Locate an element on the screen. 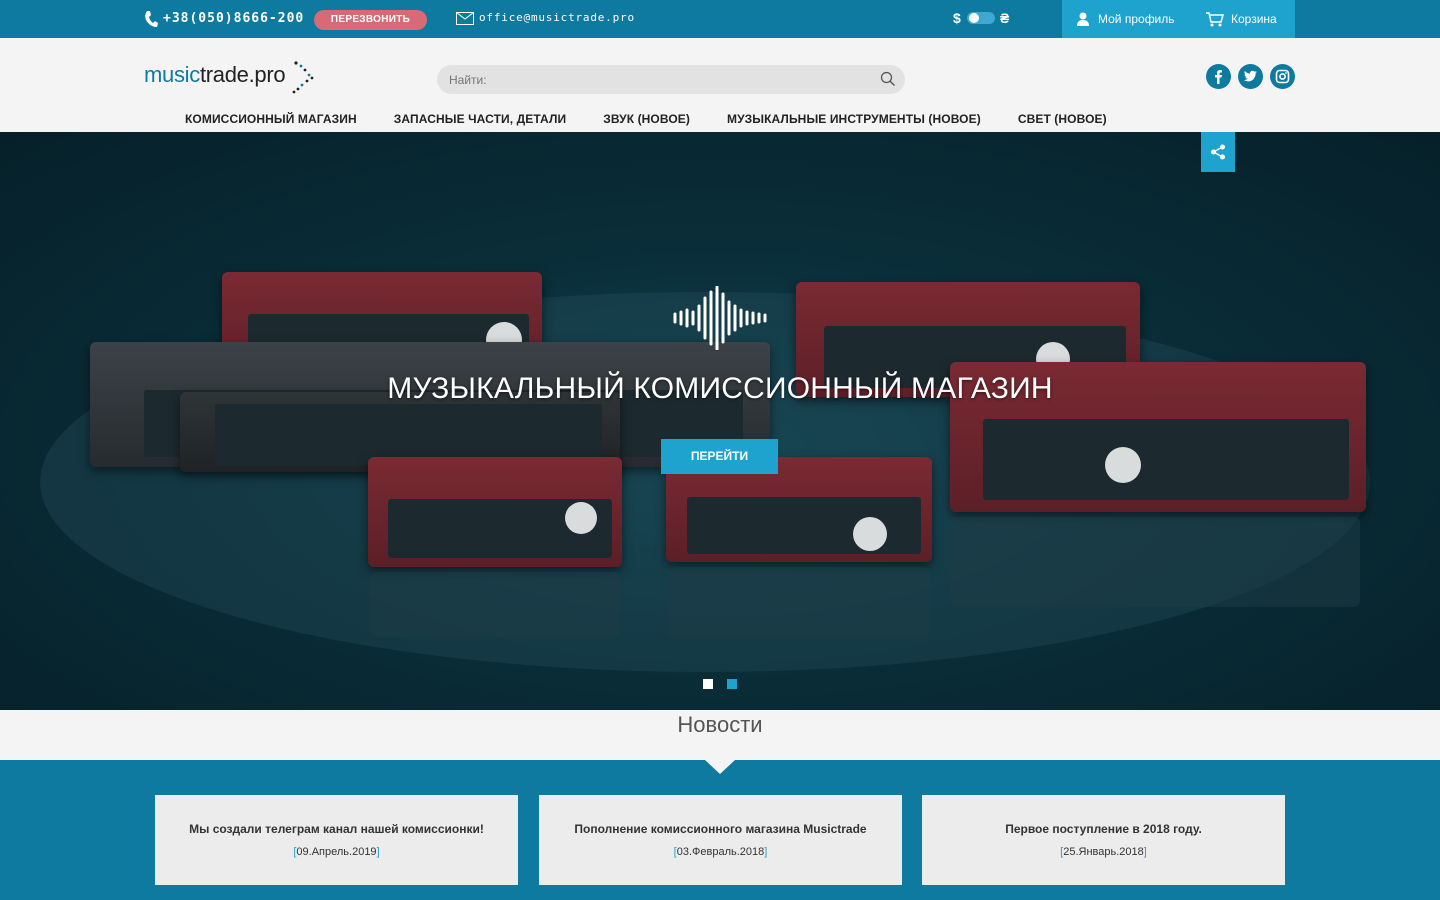 This screenshot has height=900, width=1440. instagram-icon is located at coordinates (1282, 76).